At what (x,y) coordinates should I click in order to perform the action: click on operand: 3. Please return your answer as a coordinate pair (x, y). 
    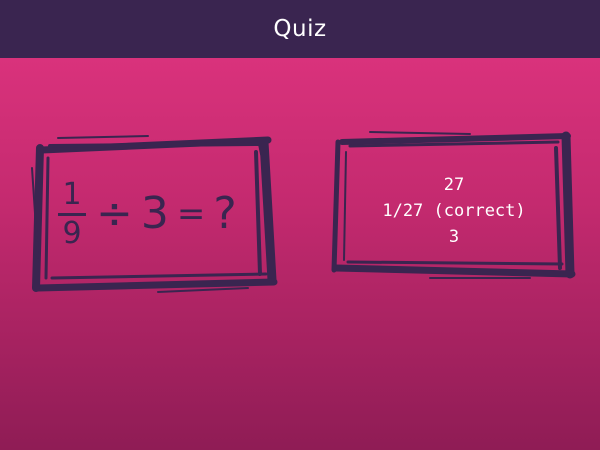
    Looking at the image, I should click on (154, 213).